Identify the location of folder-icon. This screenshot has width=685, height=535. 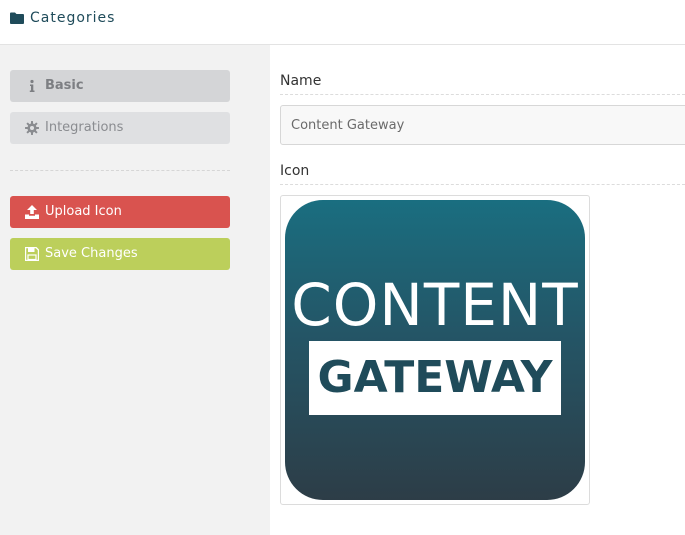
(17, 18).